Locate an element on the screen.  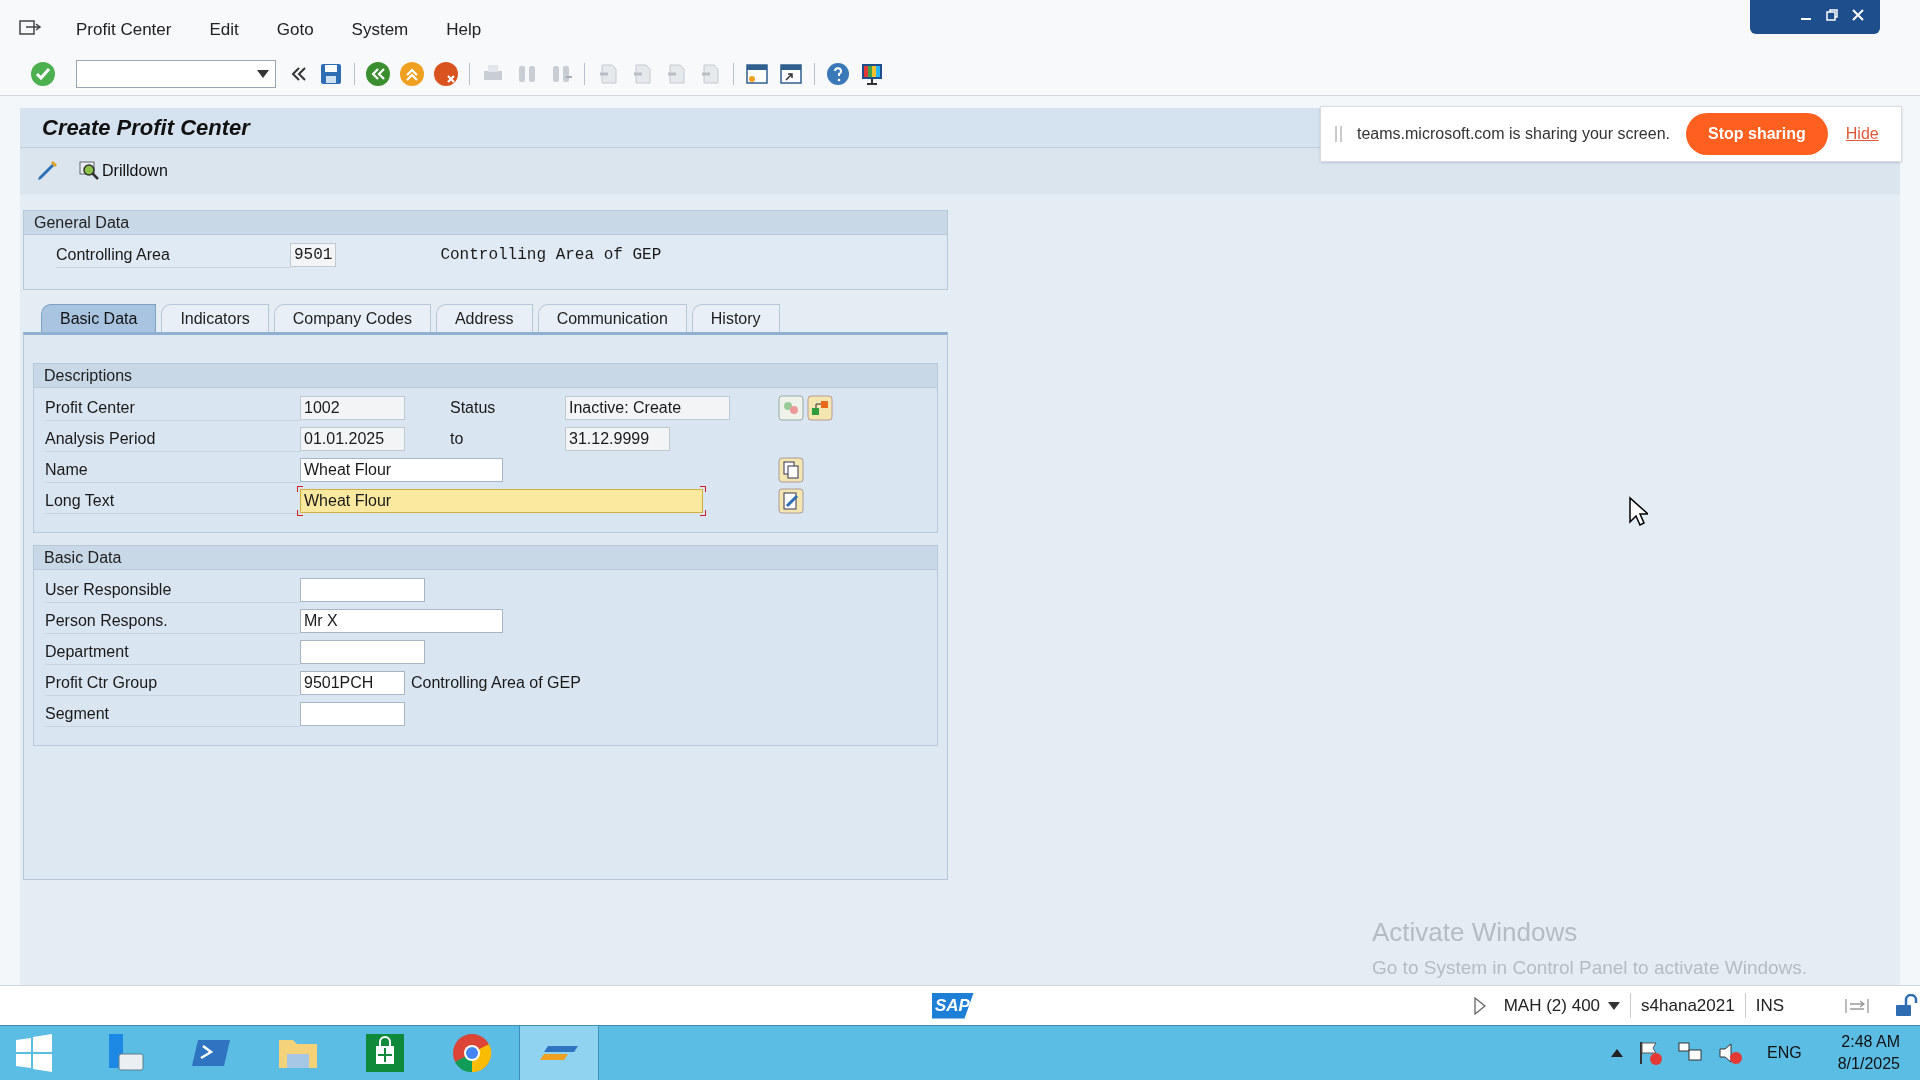
edit-icon is located at coordinates (791, 501).